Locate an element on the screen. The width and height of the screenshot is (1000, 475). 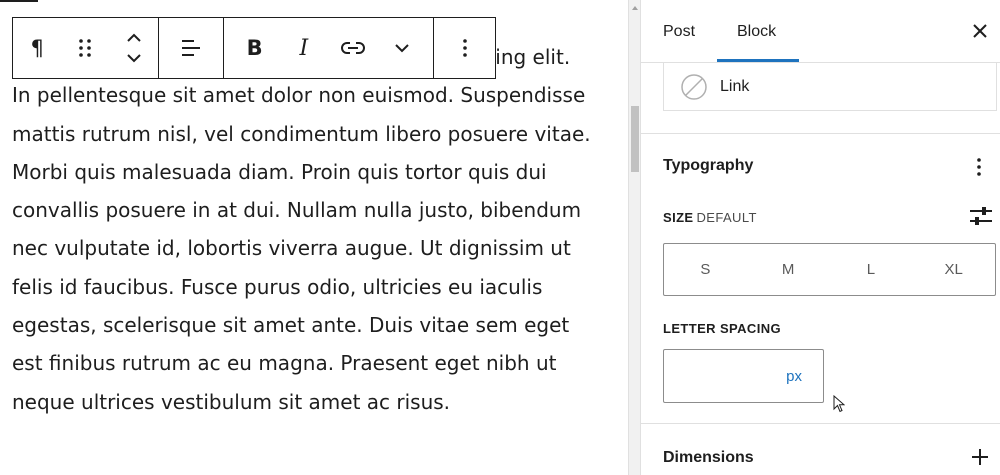
font-size-current-value: DEFAULT is located at coordinates (726, 217).